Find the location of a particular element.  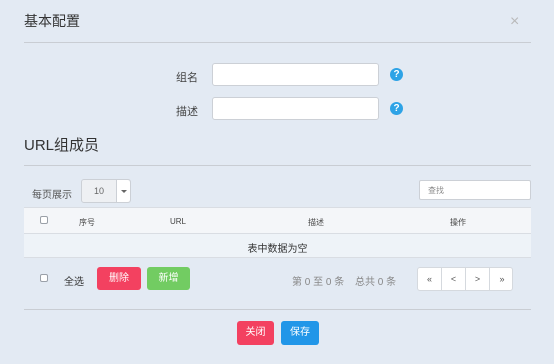

add-button: 新增 is located at coordinates (168, 278).